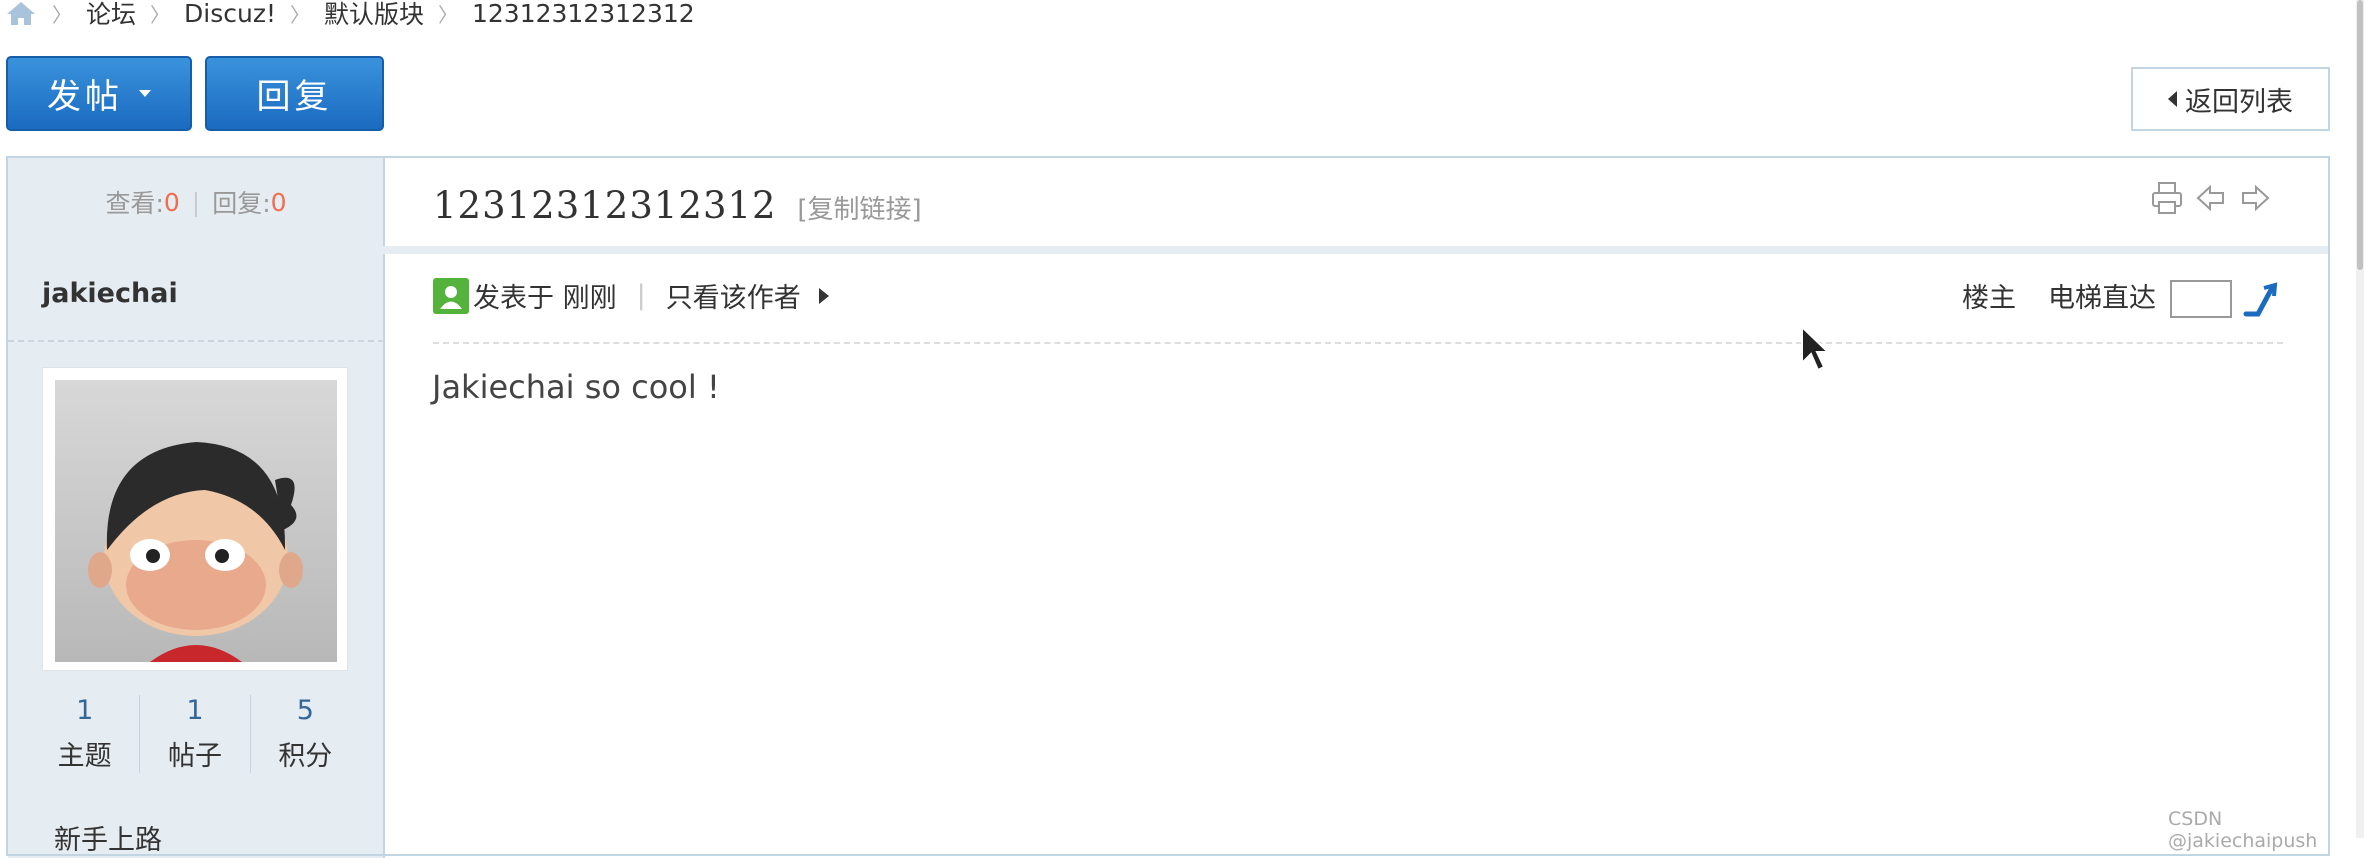 This screenshot has width=2364, height=858. Describe the element at coordinates (1358, 343) in the screenshot. I see `post-dotted-divider` at that location.